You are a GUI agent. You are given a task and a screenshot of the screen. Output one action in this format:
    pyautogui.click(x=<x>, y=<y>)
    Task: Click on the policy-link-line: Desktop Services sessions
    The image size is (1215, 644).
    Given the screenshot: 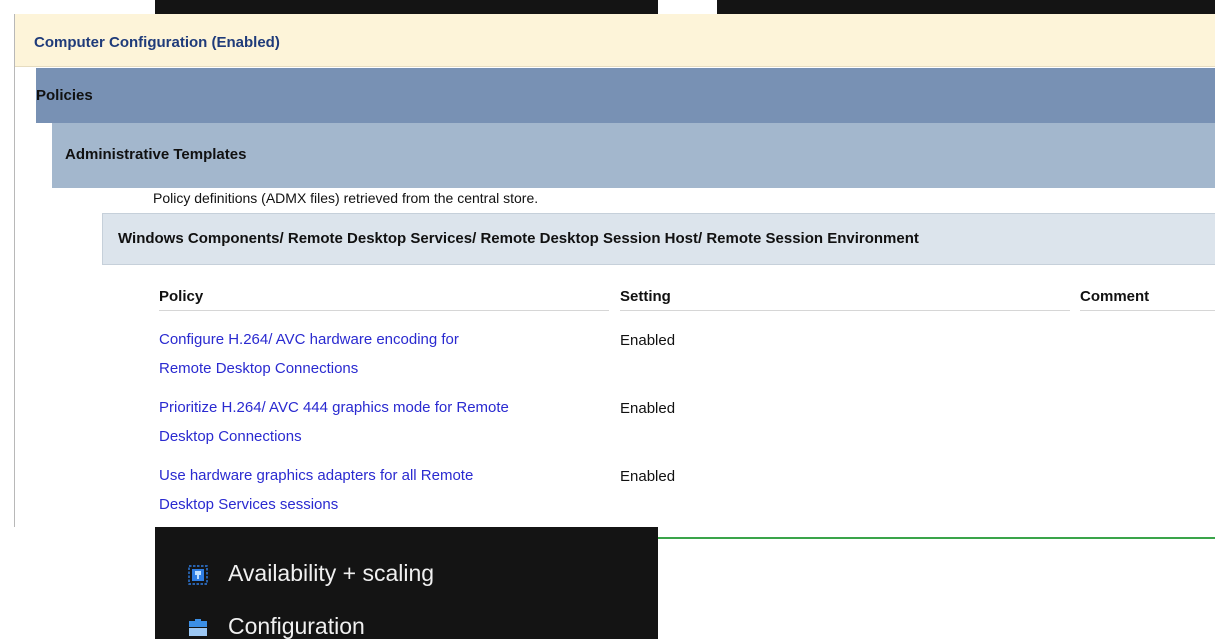 What is the action you would take?
    pyautogui.click(x=249, y=504)
    